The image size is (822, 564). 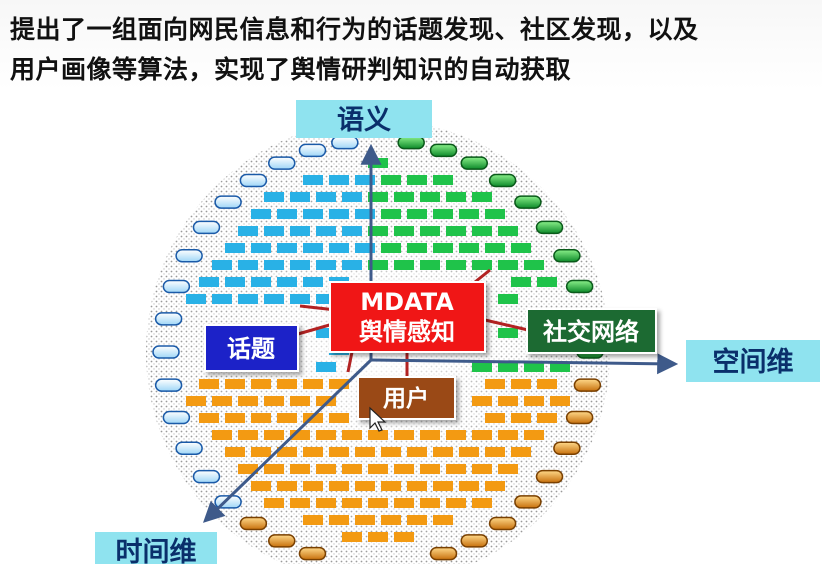 I want to click on user-node-label: 用户, so click(x=406, y=398).